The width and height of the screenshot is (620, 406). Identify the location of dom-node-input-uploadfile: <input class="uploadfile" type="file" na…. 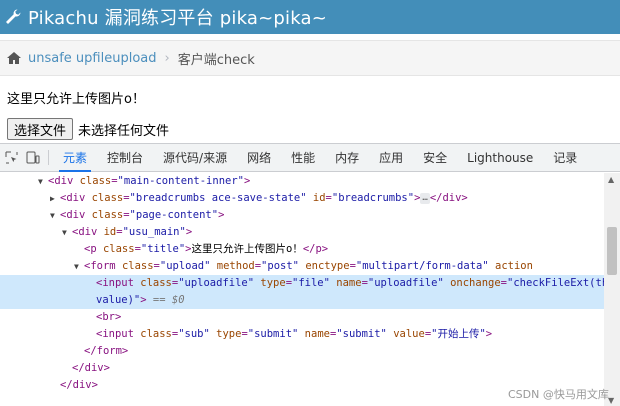
(302, 283).